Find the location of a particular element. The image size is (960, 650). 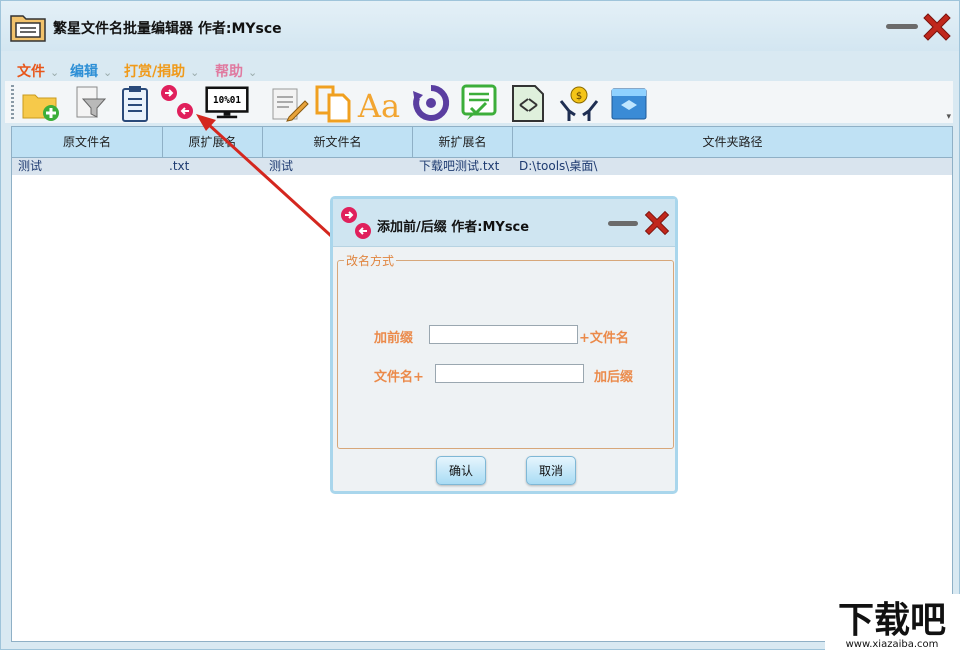

cell-original-ext: .txt is located at coordinates (179, 166).